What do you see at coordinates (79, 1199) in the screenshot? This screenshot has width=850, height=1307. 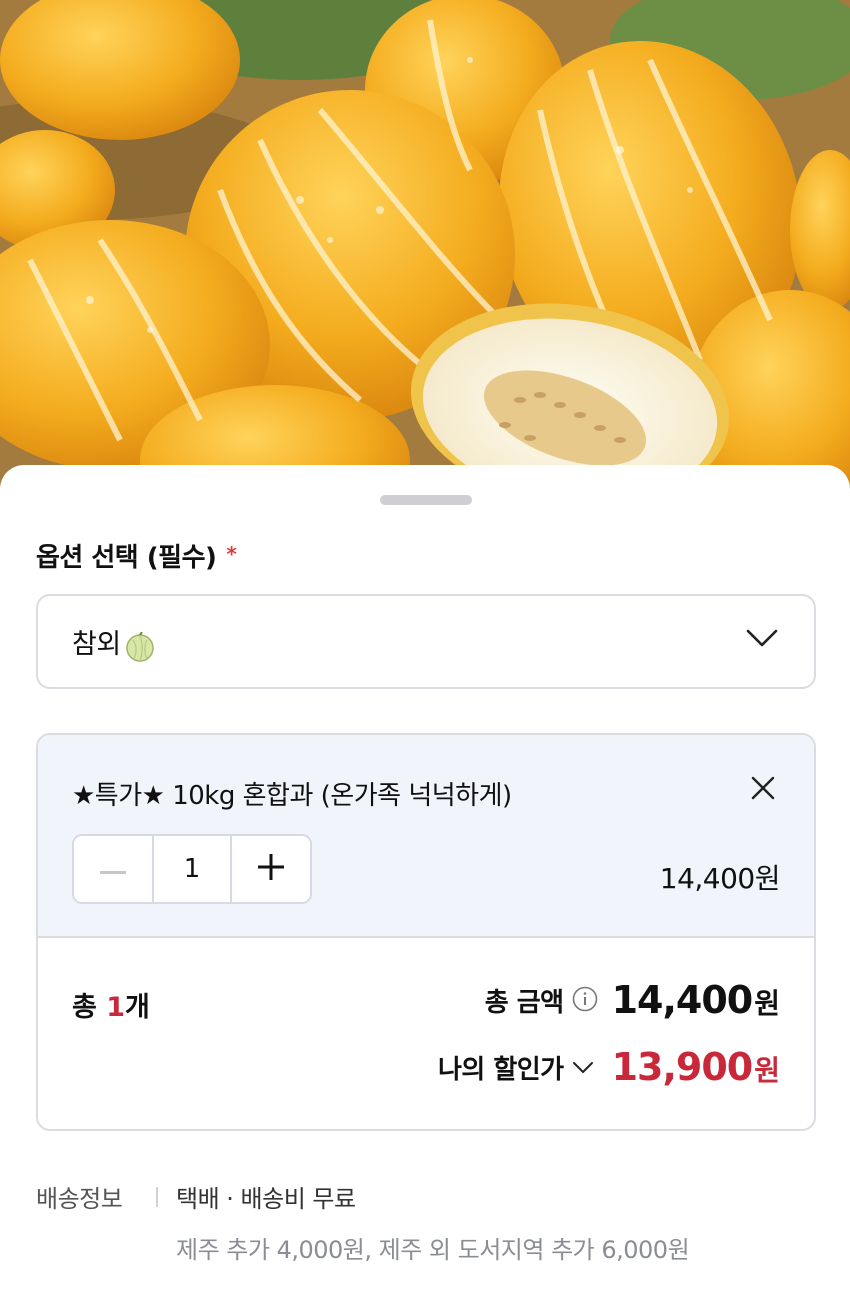 I see `shipping-info-label: 배송정보` at bounding box center [79, 1199].